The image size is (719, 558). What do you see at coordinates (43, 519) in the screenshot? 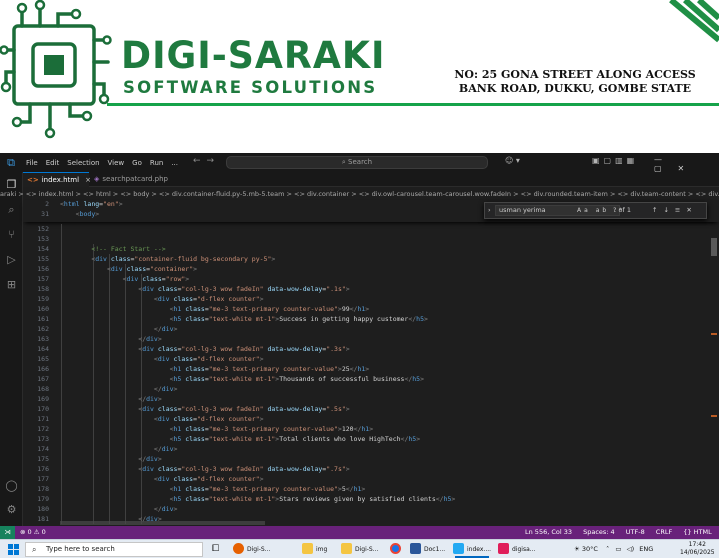
I see `line-number: 181` at bounding box center [43, 519].